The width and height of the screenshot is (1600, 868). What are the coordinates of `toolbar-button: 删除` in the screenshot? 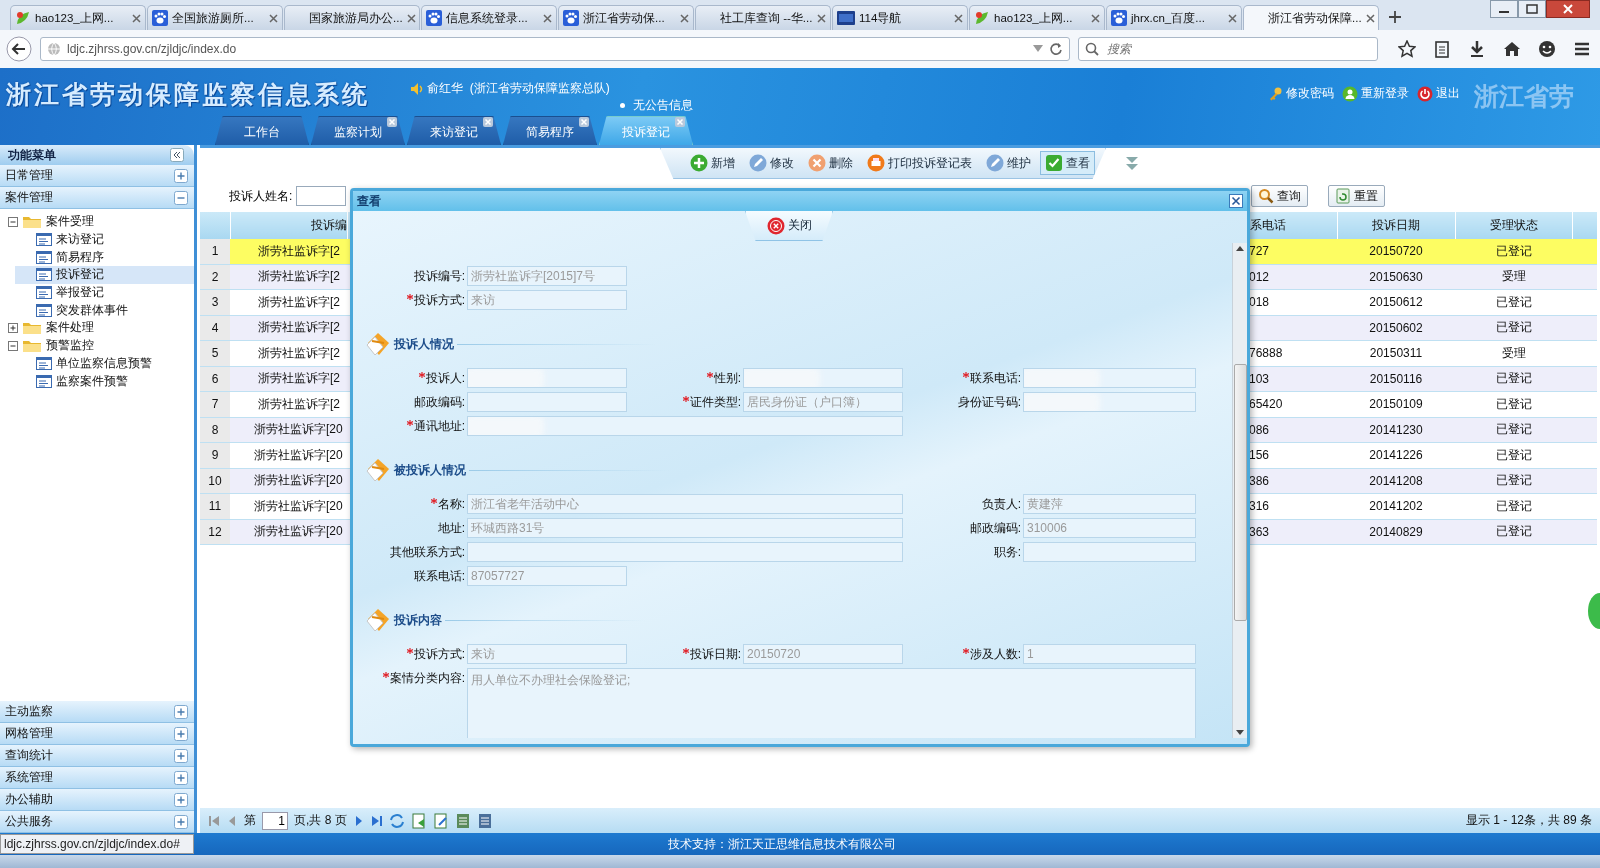 It's located at (830, 163).